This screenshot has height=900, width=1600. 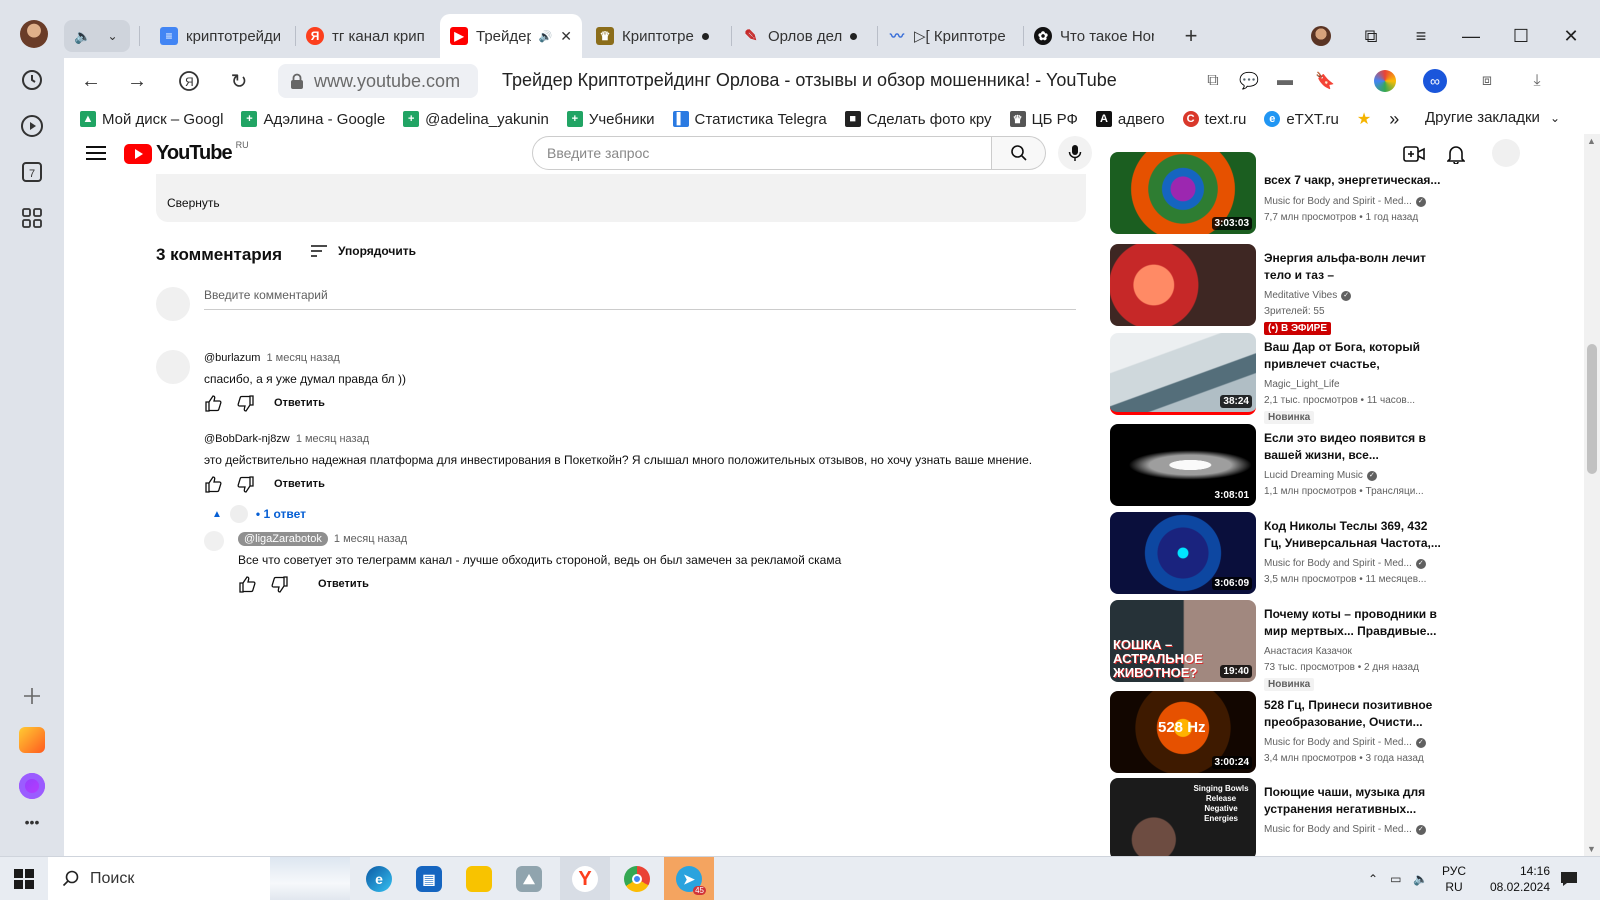 What do you see at coordinates (239, 81) in the screenshot?
I see `reload-icon: ↻` at bounding box center [239, 81].